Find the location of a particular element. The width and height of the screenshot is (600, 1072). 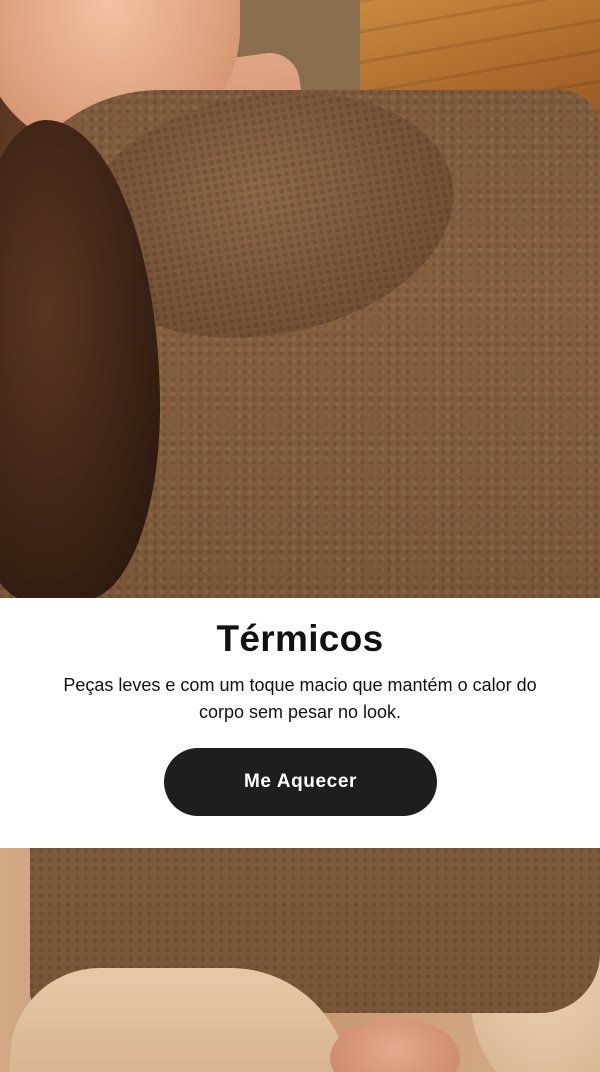

promo-title: Térmicos is located at coordinates (300, 638).